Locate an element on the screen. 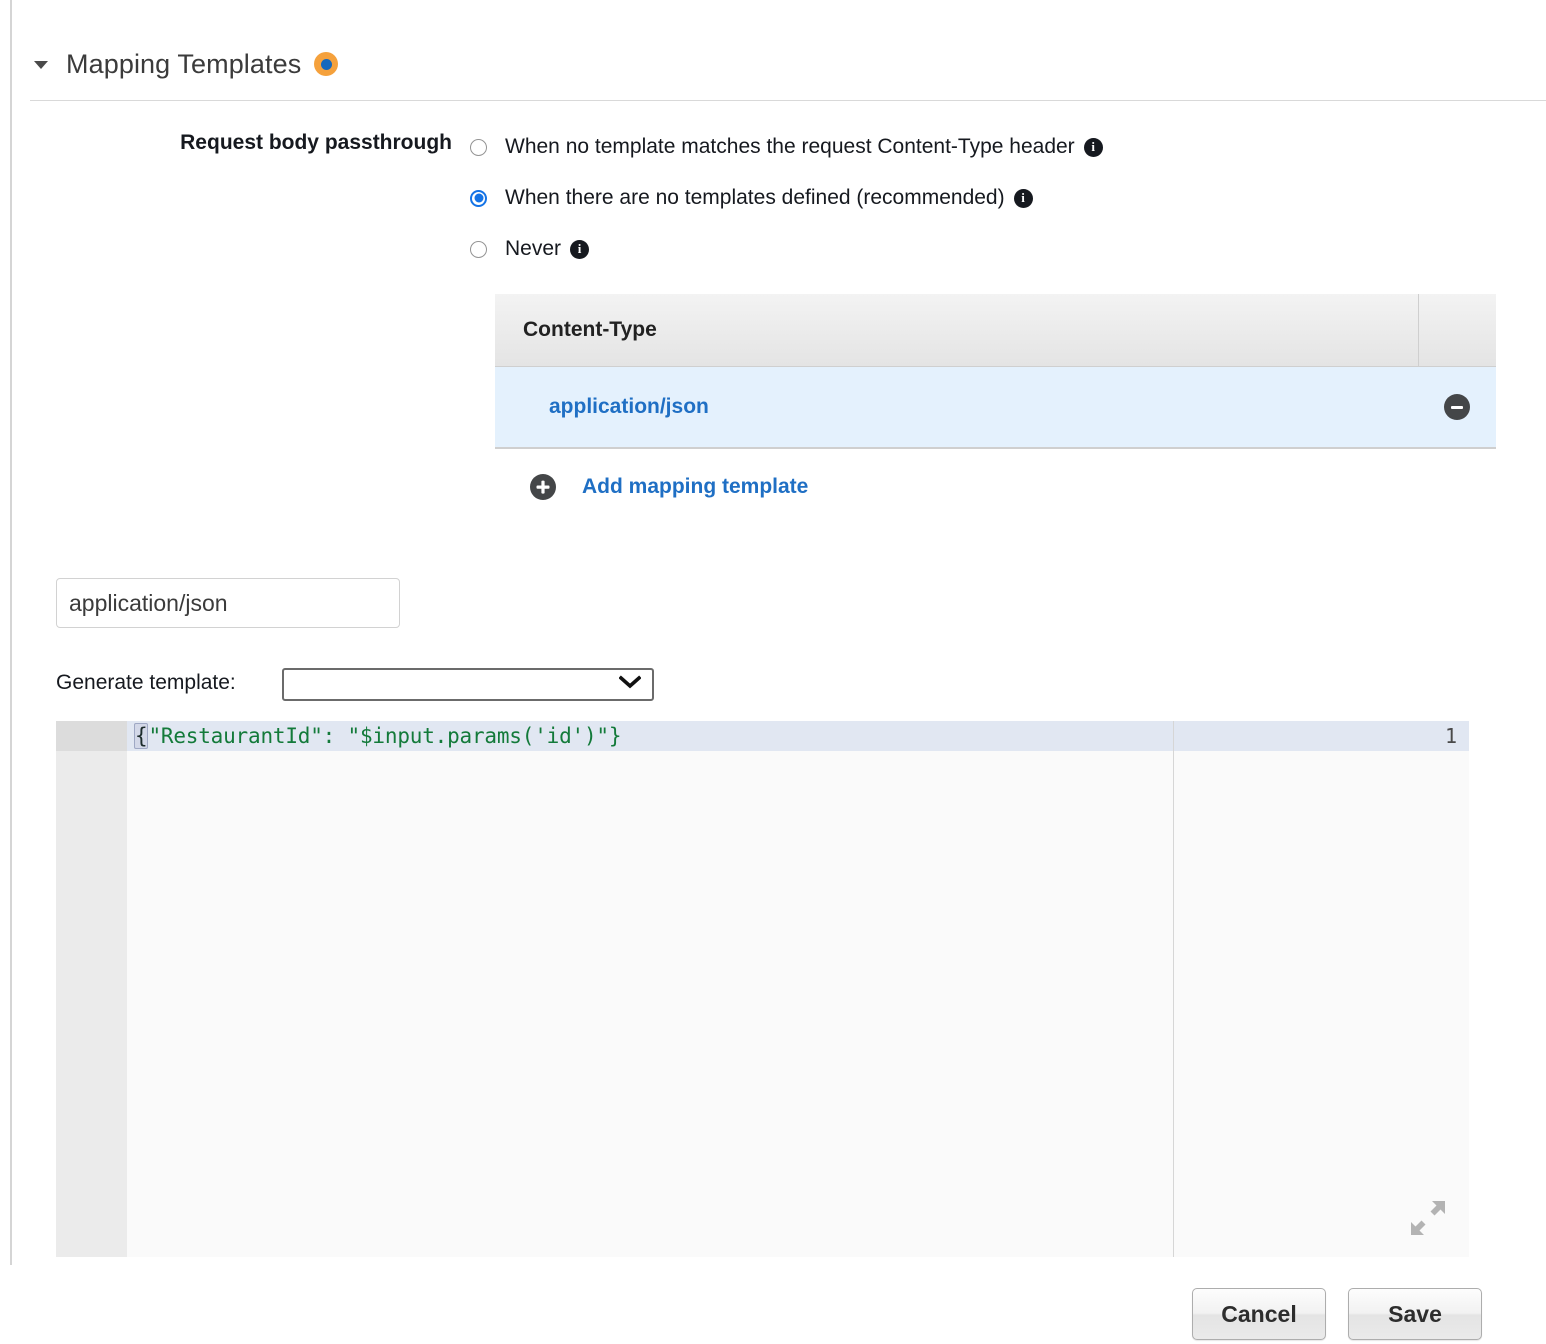 Image resolution: width=1546 pixels, height=1344 pixels. radio-option-never: Never i is located at coordinates (786, 249).